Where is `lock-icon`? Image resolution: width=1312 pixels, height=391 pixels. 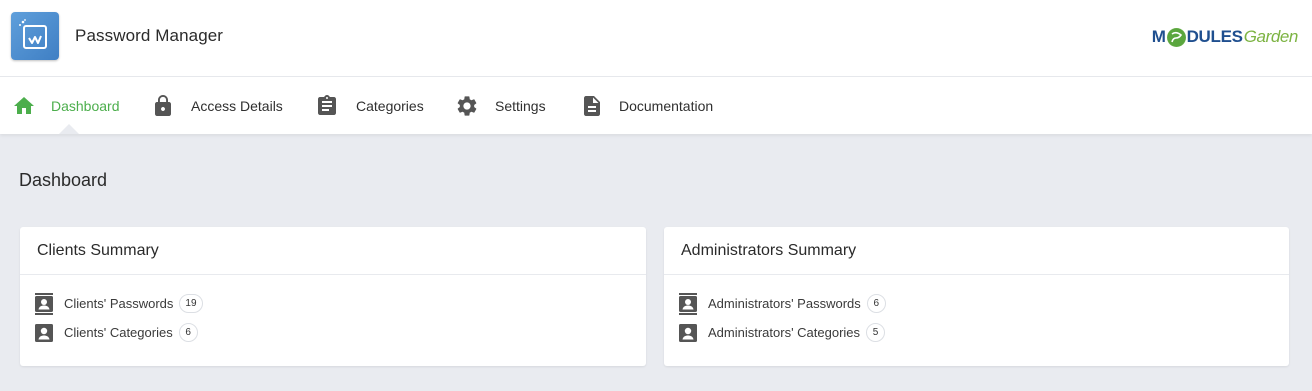
lock-icon is located at coordinates (163, 106).